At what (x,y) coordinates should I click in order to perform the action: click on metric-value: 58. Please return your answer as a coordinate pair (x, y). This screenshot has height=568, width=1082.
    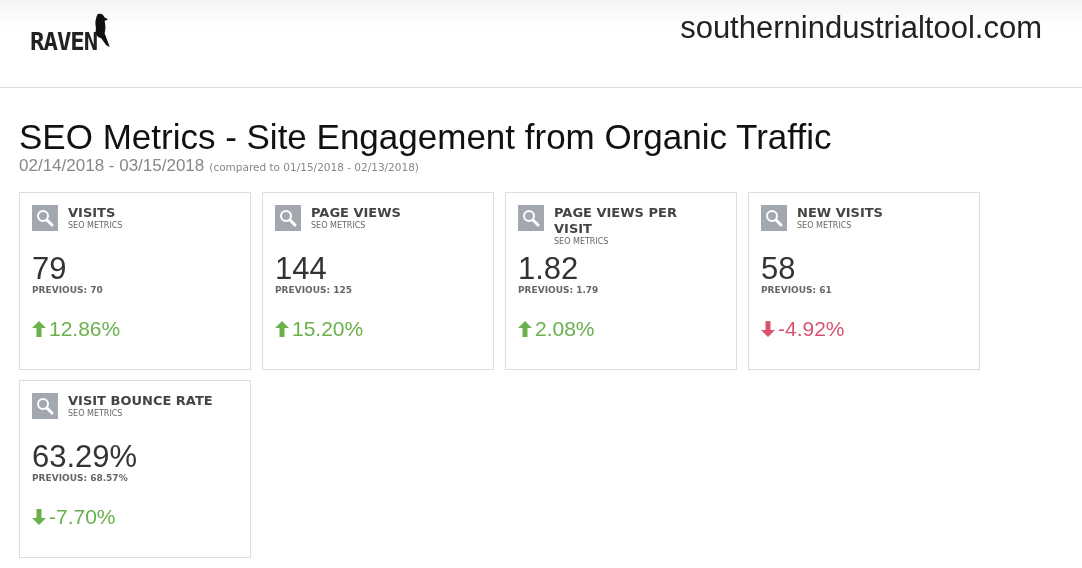
    Looking at the image, I should click on (779, 269).